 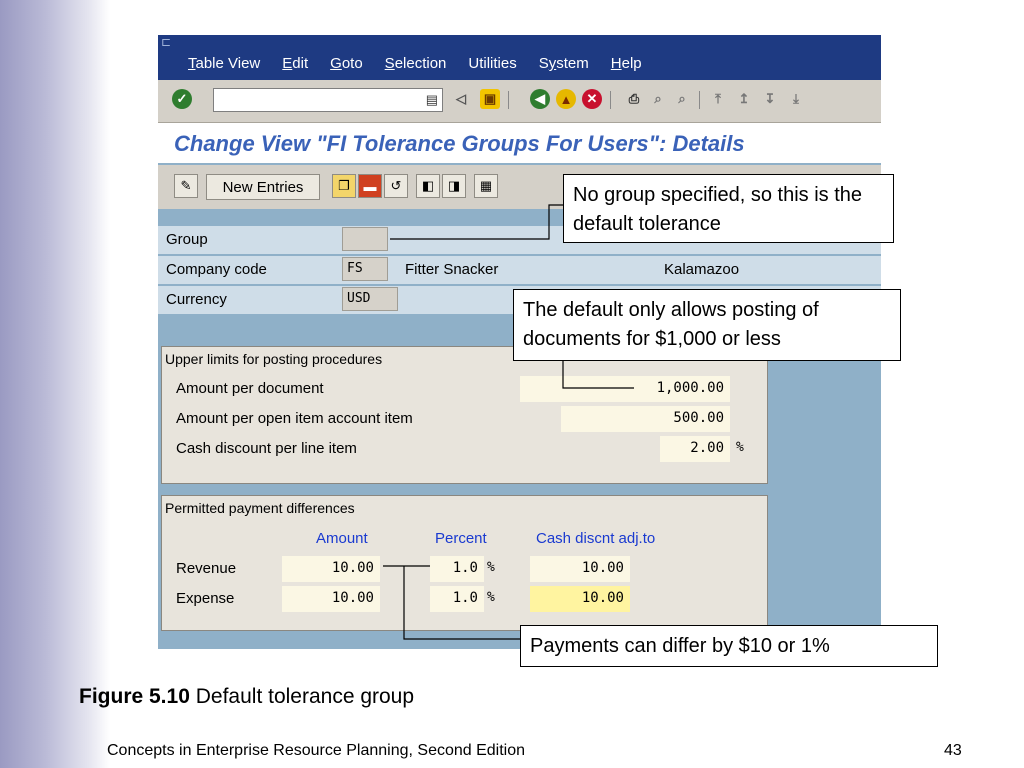 I want to click on cash-discount-column-header: Cash discnt adj.to, so click(x=596, y=538).